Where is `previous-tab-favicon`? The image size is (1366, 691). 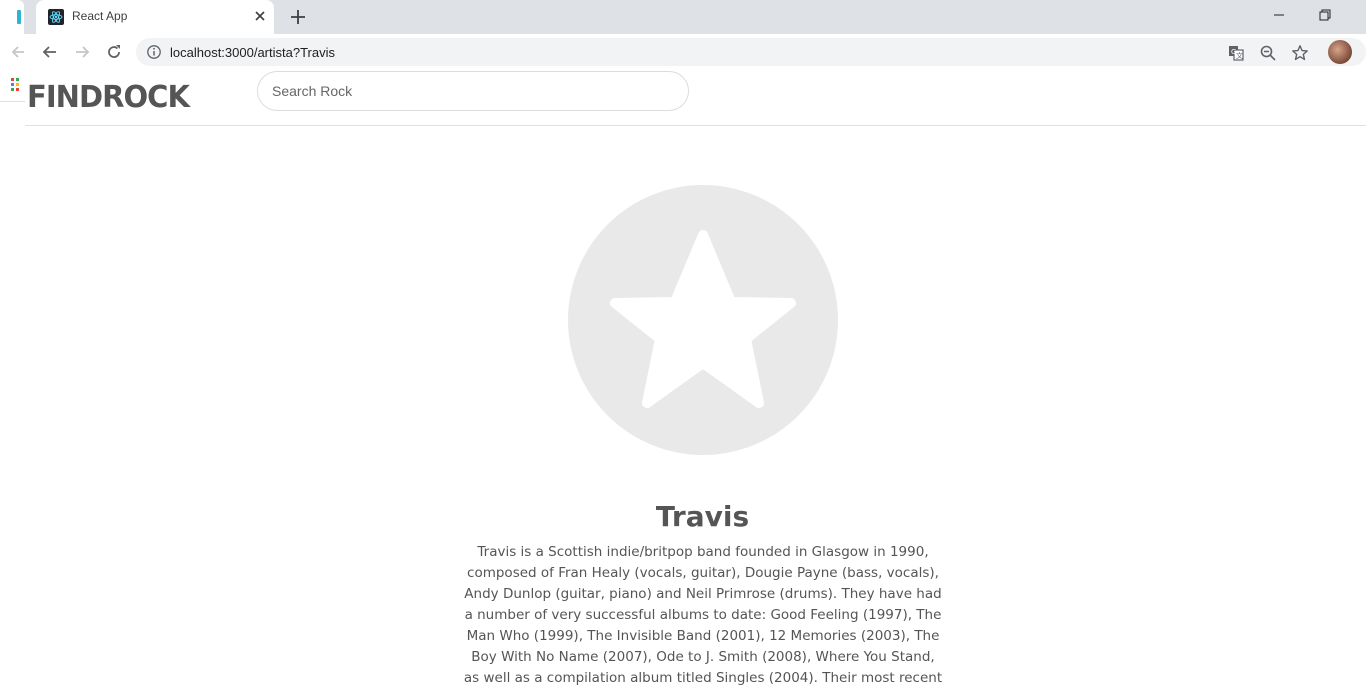
previous-tab-favicon is located at coordinates (19, 17).